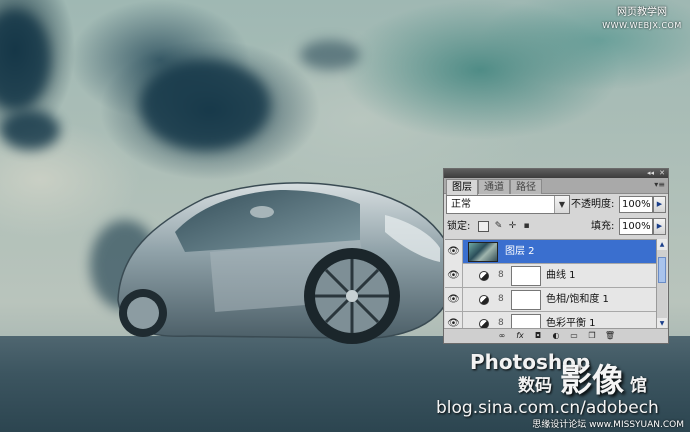 This screenshot has height=432, width=690. What do you see at coordinates (551, 252) in the screenshot?
I see `layer-row: 👁 图层 2` at bounding box center [551, 252].